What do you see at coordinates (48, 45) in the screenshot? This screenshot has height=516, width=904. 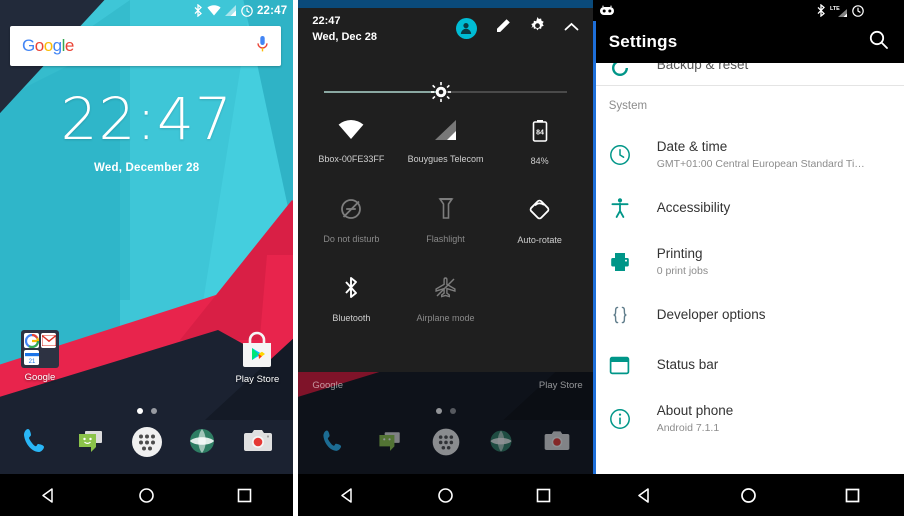 I see `google-logo: Google` at bounding box center [48, 45].